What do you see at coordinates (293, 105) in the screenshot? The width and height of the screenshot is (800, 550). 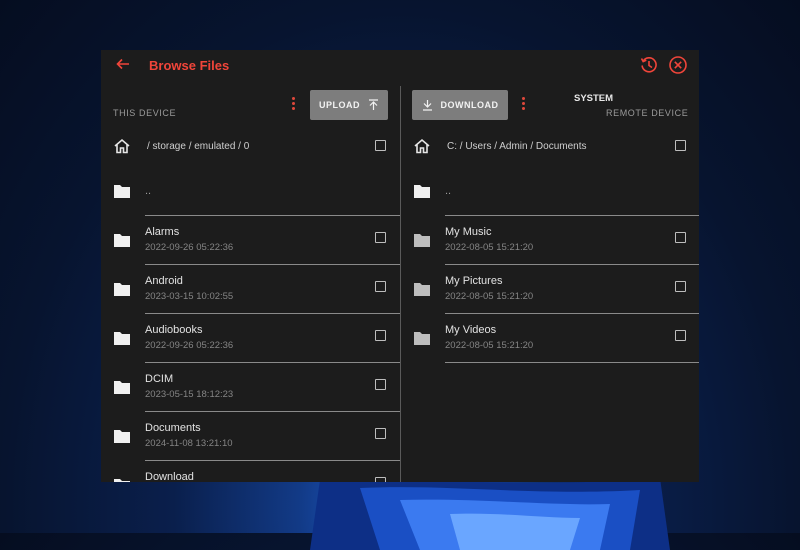 I see `local-more-menu-icon` at bounding box center [293, 105].